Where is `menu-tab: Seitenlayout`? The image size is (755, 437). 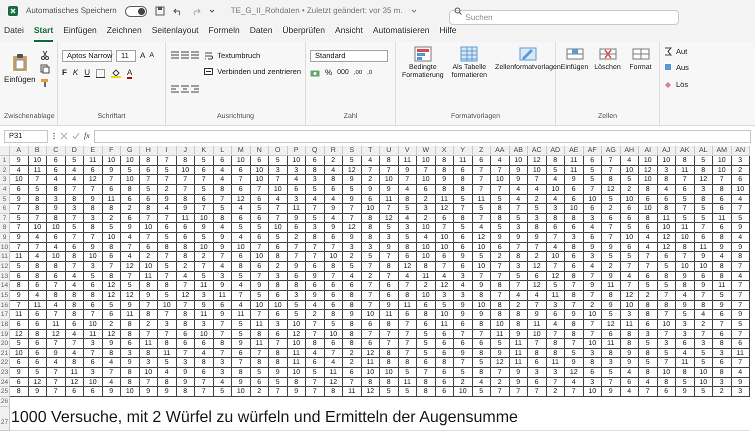 menu-tab: Seitenlayout is located at coordinates (175, 33).